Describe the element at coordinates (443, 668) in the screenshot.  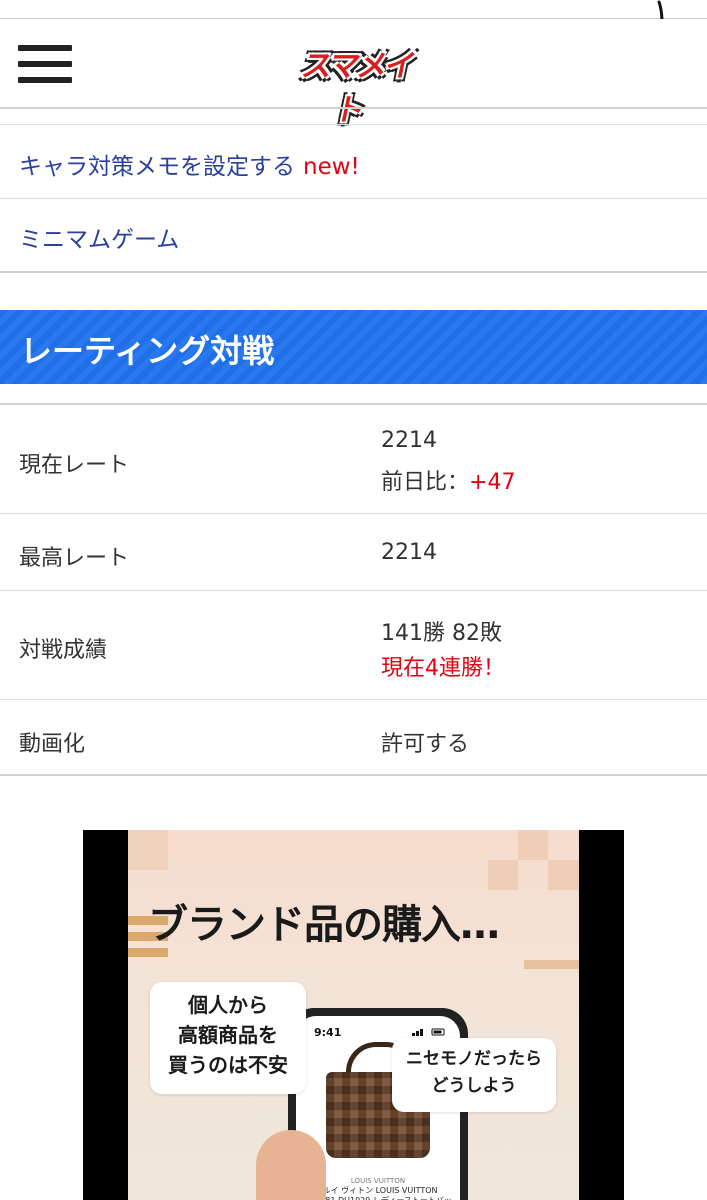
I see `win-streak: 現在4連勝！` at that location.